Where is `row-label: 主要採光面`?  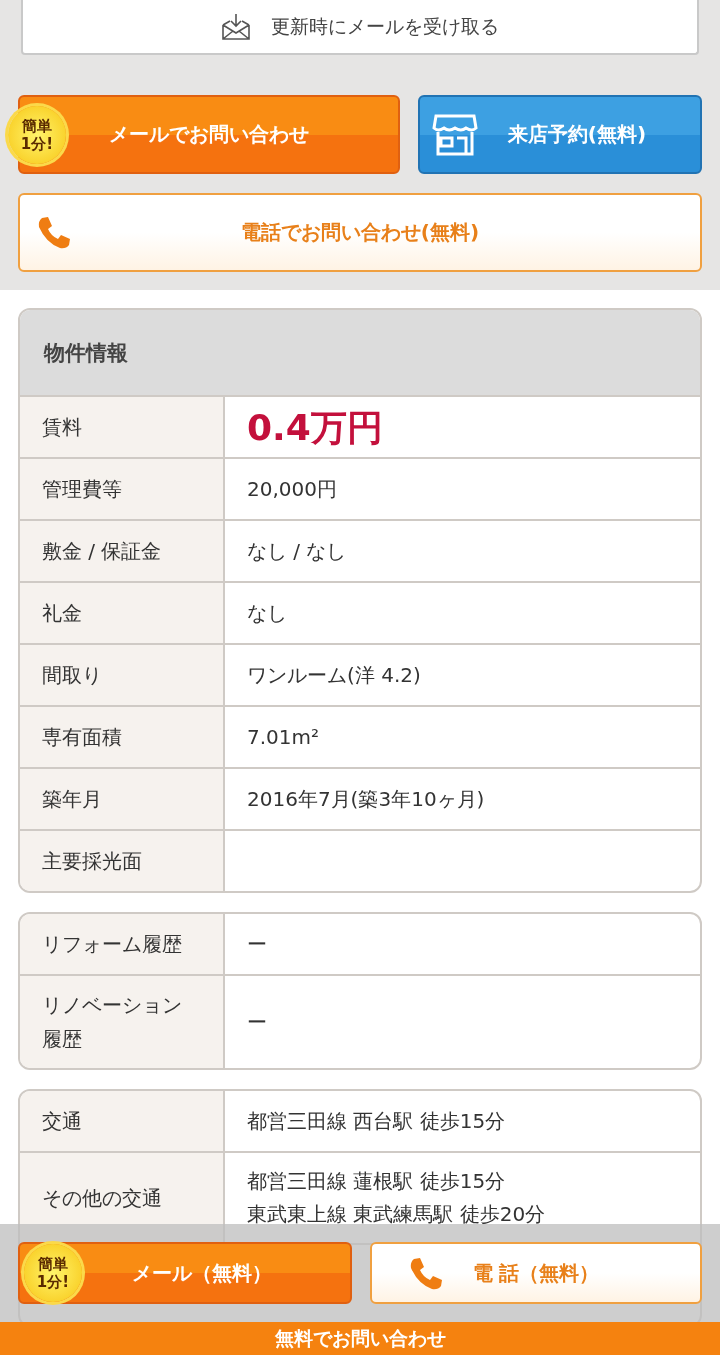
row-label: 主要採光面 is located at coordinates (122, 861).